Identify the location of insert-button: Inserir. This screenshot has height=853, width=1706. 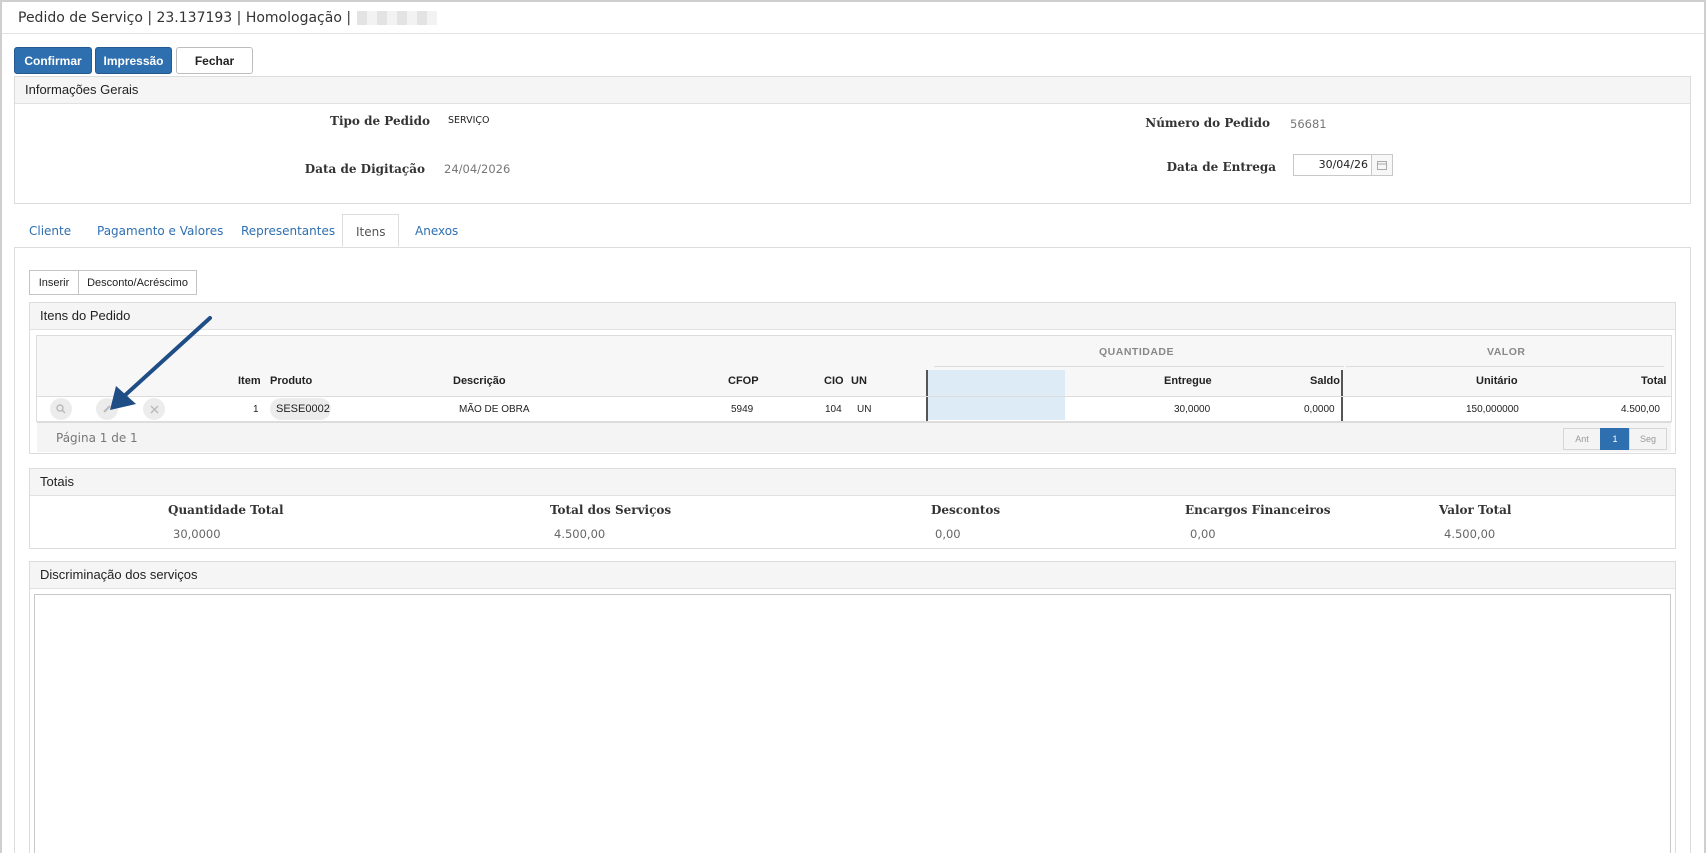
(54, 282).